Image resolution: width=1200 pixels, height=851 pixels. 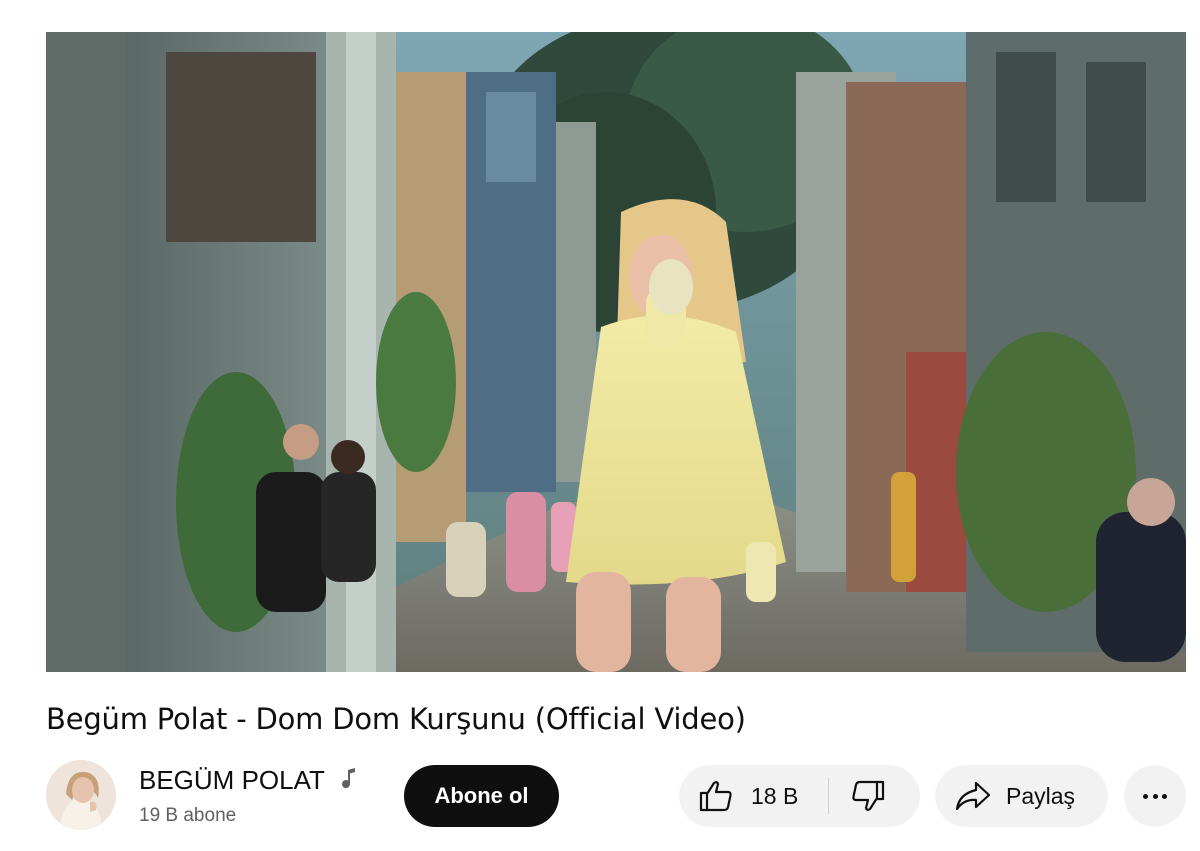 I want to click on like-dislike-bar: 18 B, so click(x=799, y=796).